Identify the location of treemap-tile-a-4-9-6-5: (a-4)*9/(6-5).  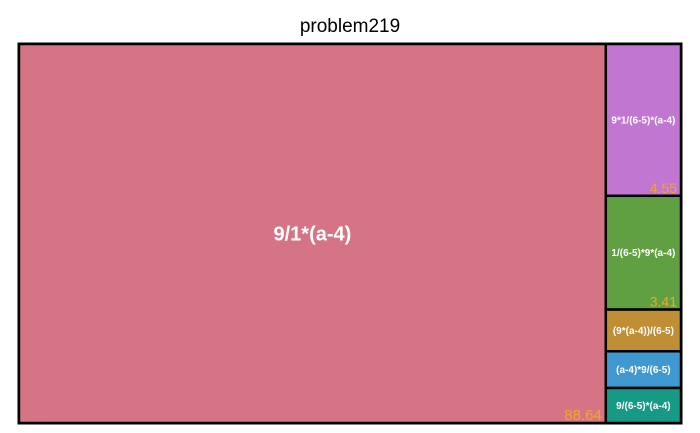
(643, 370).